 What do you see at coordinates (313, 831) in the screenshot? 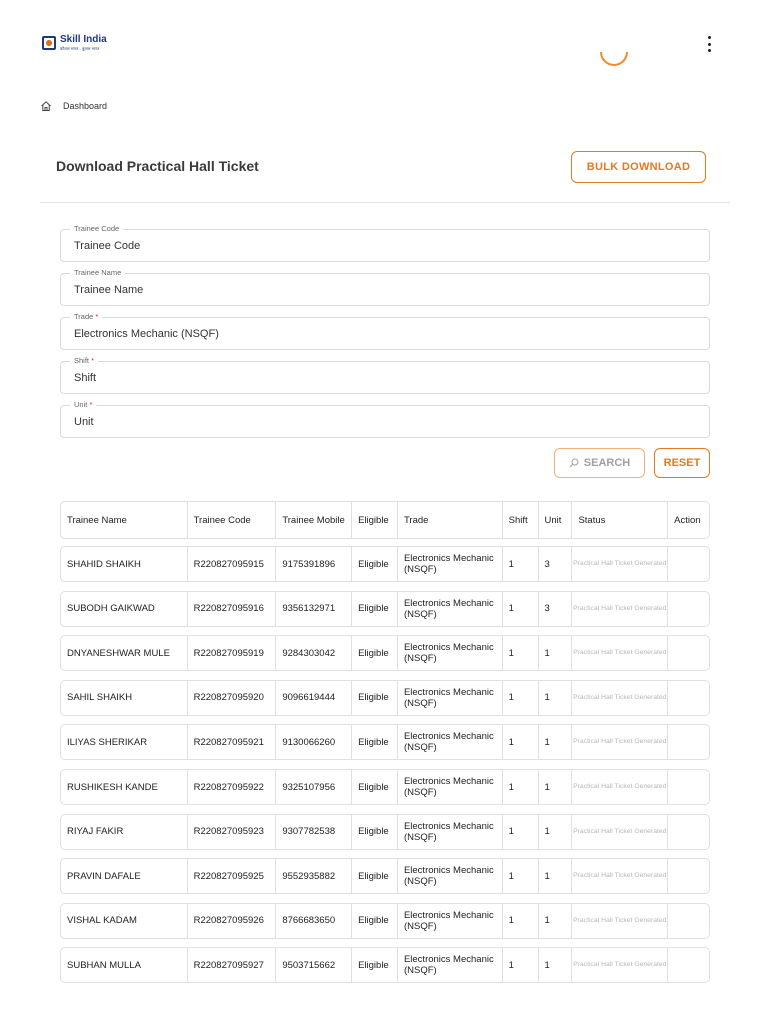
I see `trainee-mobile-cell: 9307782538` at bounding box center [313, 831].